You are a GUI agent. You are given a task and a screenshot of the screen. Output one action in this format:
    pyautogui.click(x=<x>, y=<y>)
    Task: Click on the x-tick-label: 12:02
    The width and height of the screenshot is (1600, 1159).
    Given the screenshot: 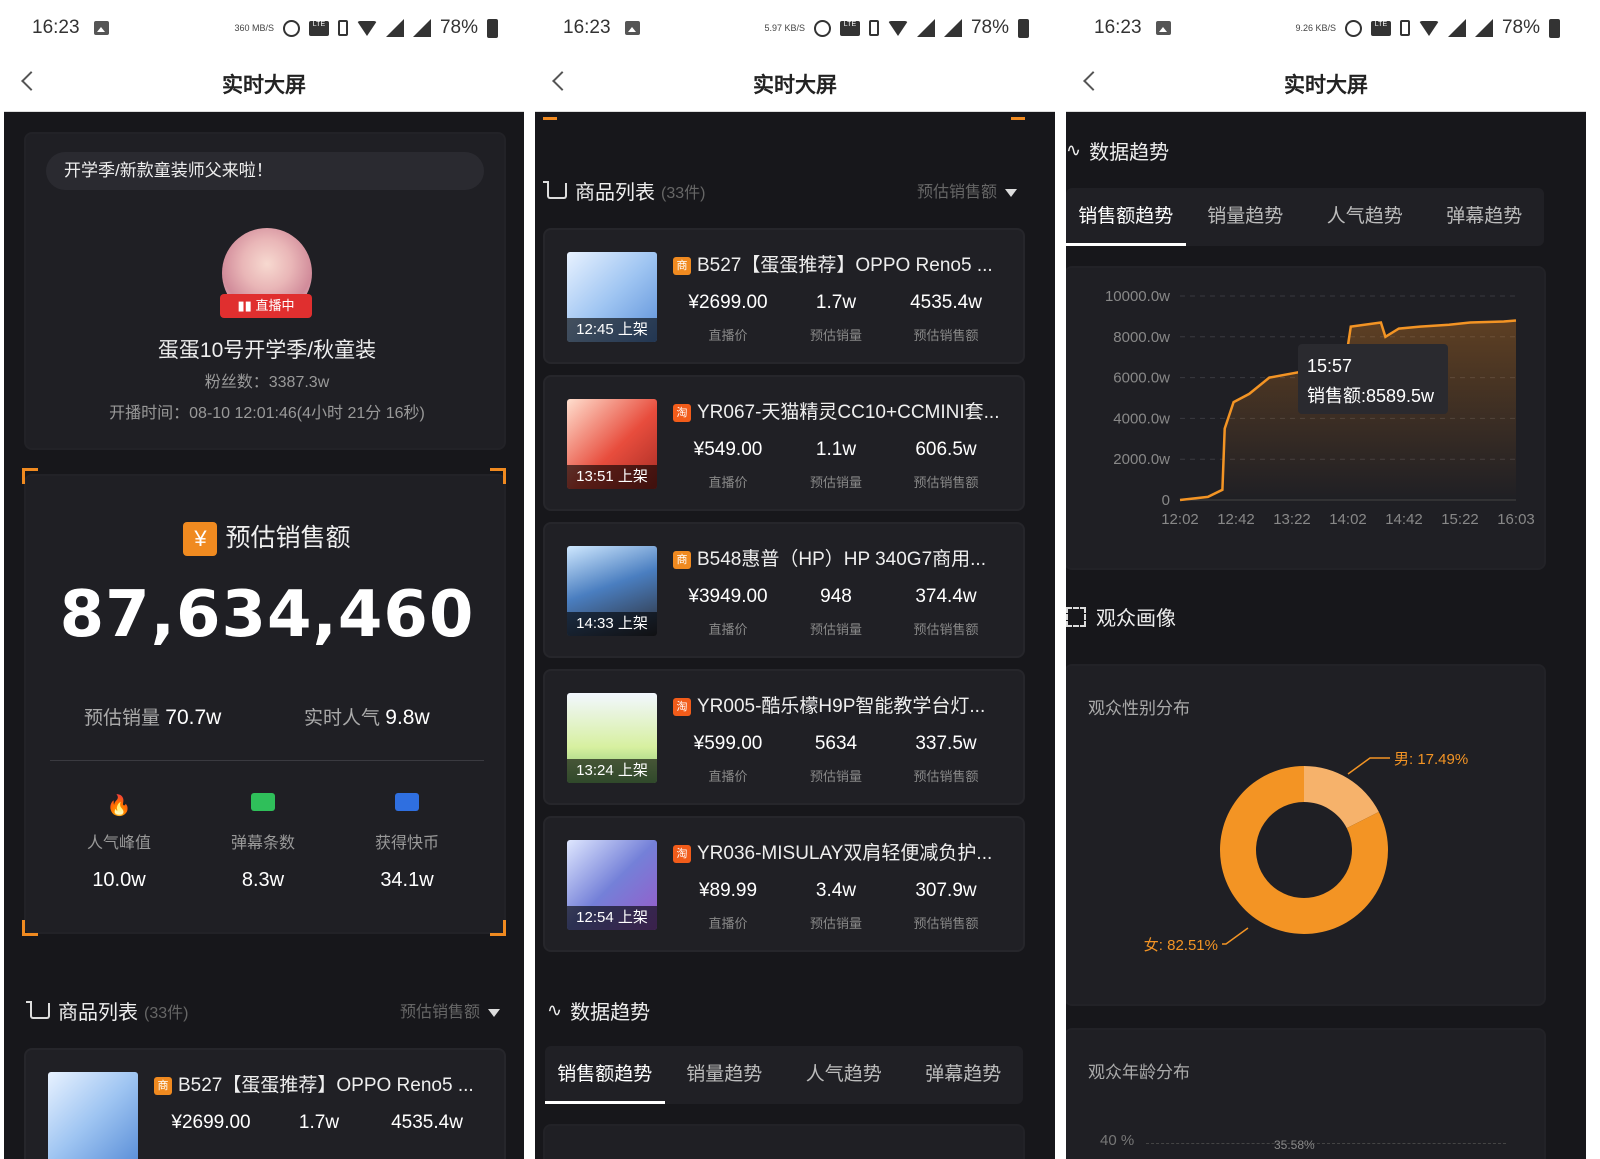 What is the action you would take?
    pyautogui.click(x=1180, y=519)
    